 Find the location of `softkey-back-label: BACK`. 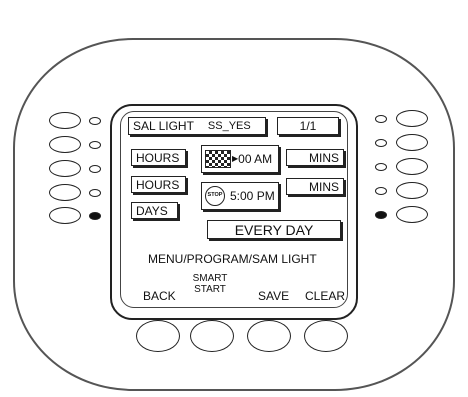

softkey-back-label: BACK is located at coordinates (159, 296).